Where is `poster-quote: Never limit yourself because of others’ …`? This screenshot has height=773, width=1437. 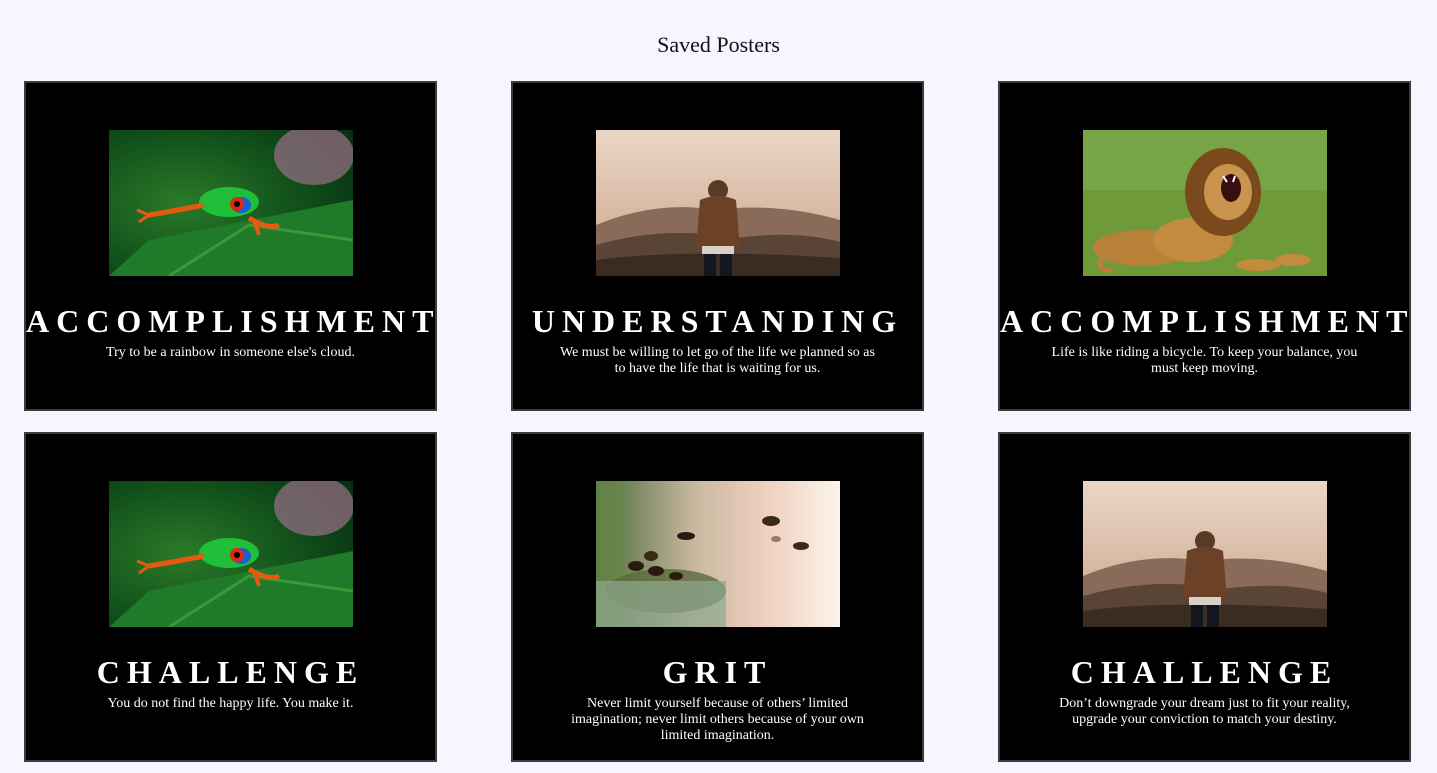
poster-quote: Never limit yourself because of others’ … is located at coordinates (717, 719).